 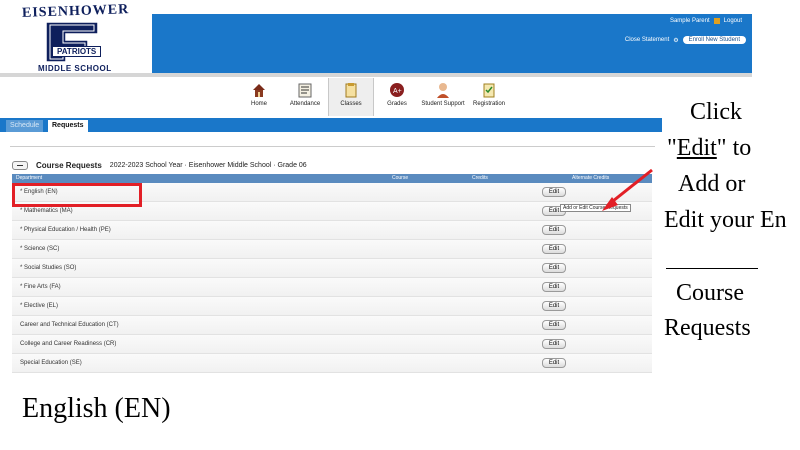 What do you see at coordinates (591, 178) in the screenshot?
I see `col-alternate-credits: Alternate Credits` at bounding box center [591, 178].